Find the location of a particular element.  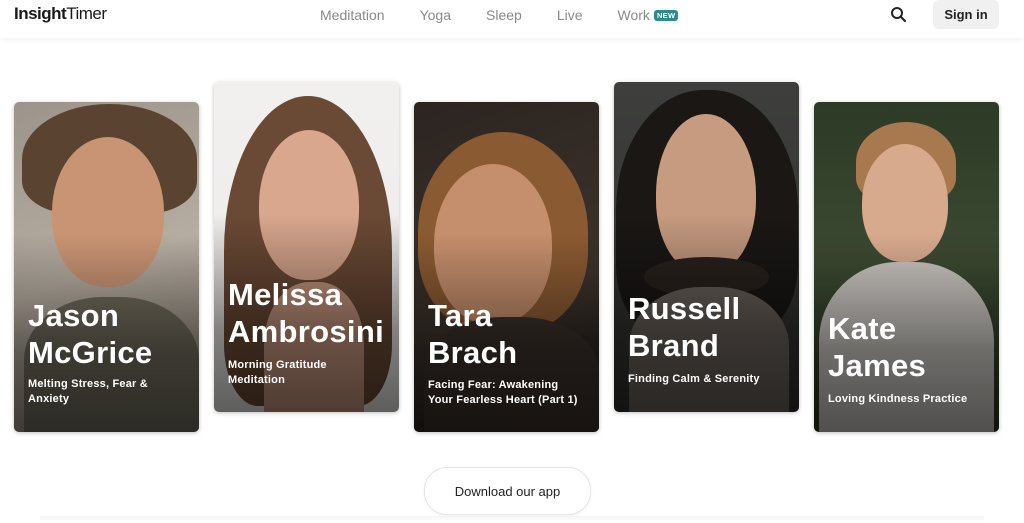

logo-text-part1: Insight is located at coordinates (40, 13).